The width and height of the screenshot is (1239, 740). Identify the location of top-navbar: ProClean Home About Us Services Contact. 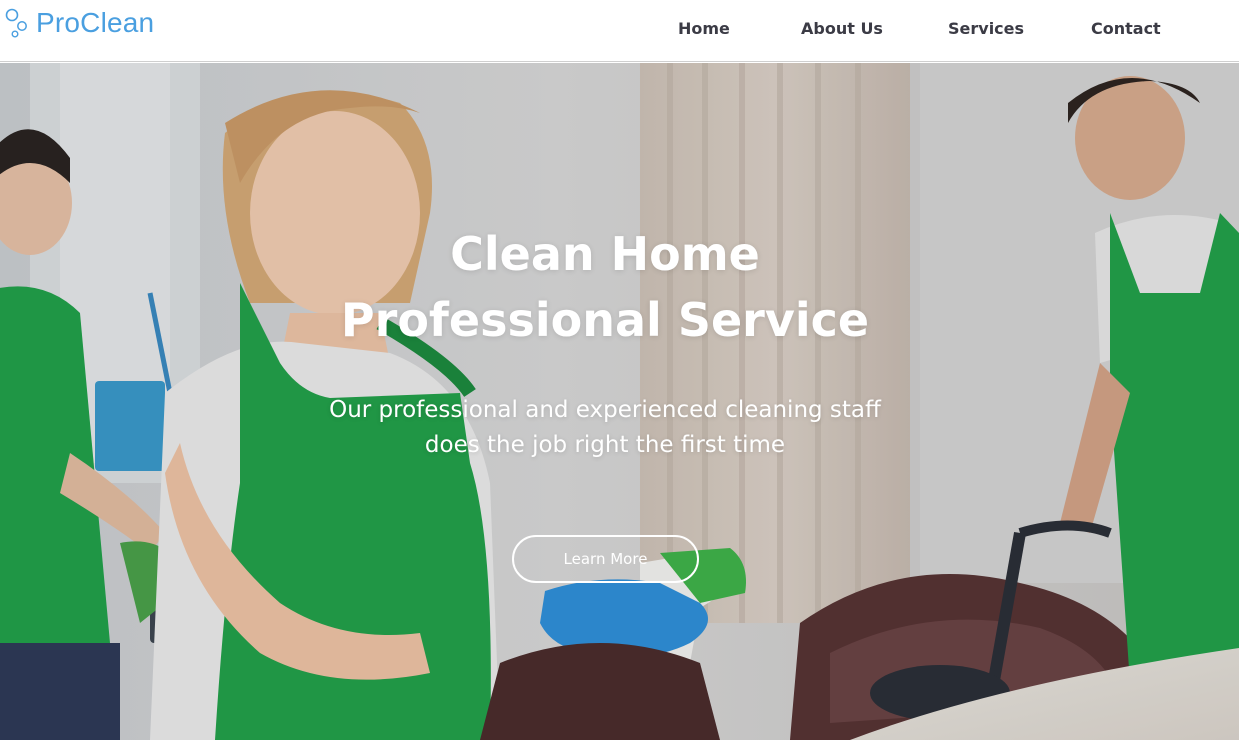
(619, 31).